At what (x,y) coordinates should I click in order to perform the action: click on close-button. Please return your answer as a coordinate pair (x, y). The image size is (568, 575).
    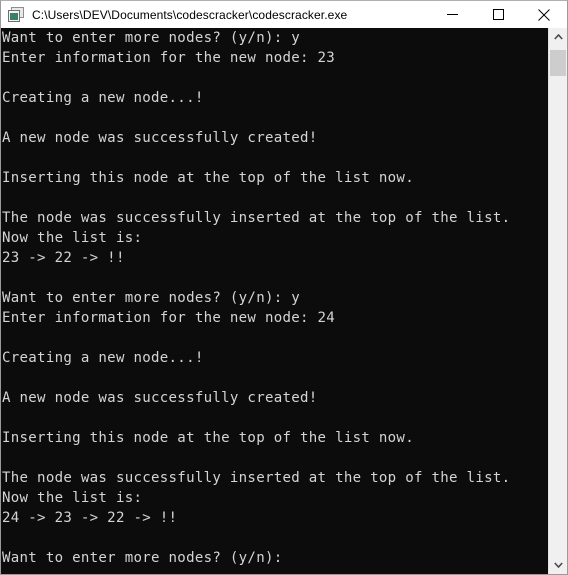
    Looking at the image, I should click on (544, 15).